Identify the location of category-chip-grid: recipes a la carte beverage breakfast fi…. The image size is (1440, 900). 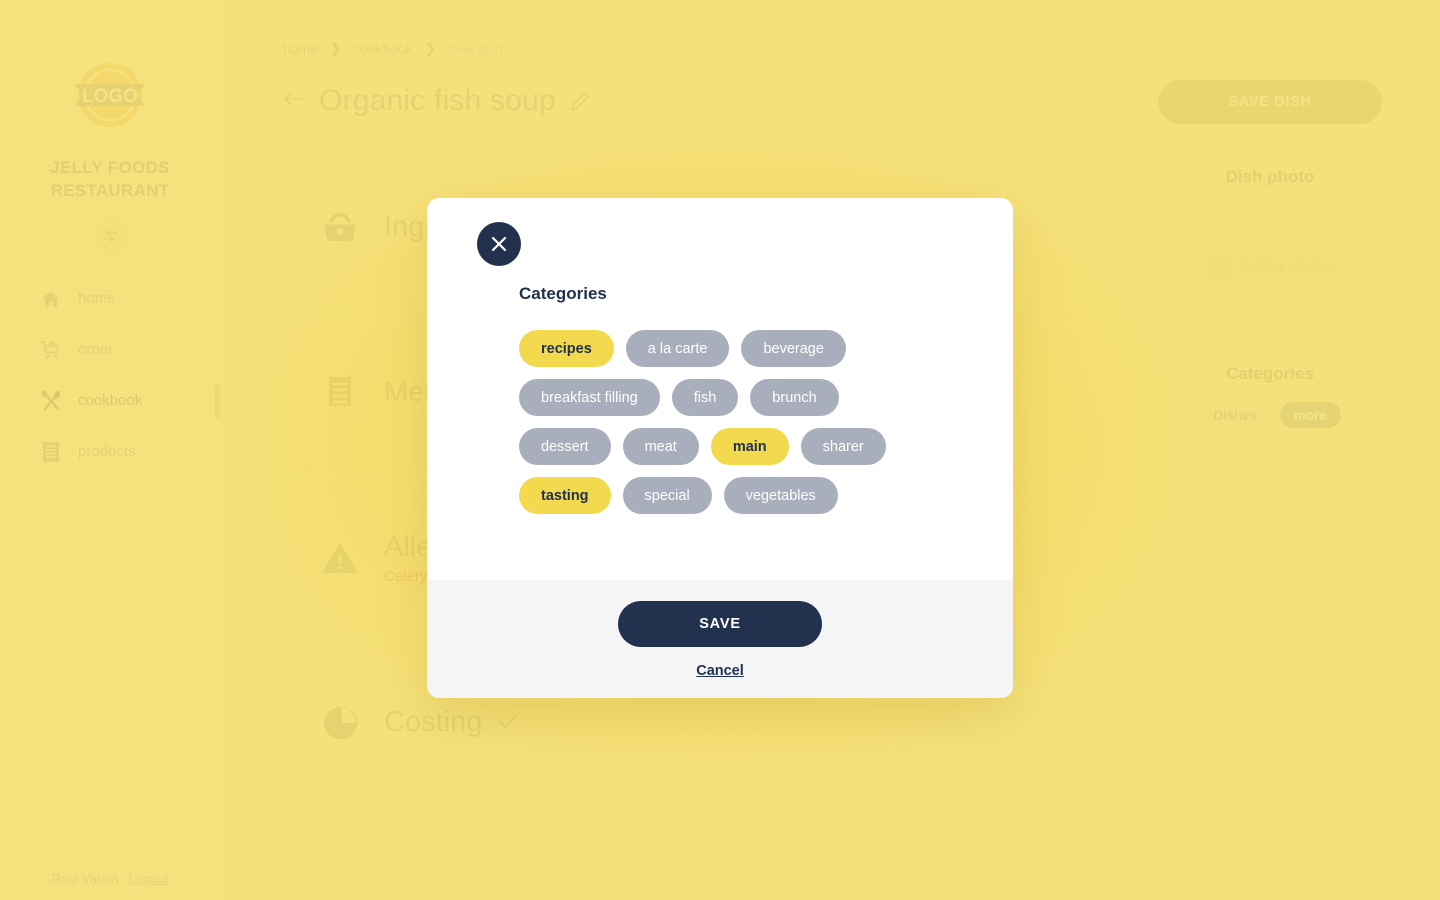
(729, 422).